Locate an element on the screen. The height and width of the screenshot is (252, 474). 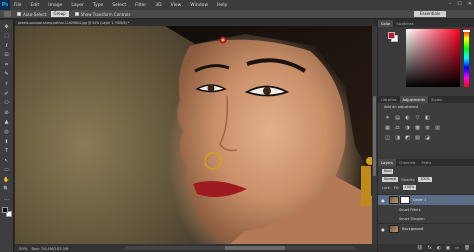
adjustment-3-2-icon: ◩ is located at coordinates (407, 137).